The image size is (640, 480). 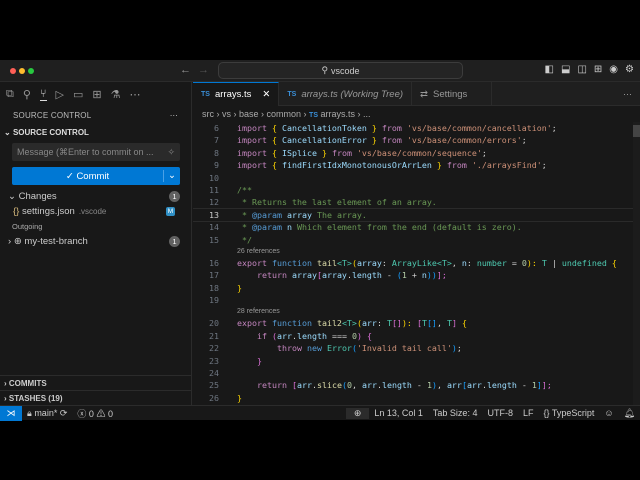 I want to click on code-line: 22 throw new Error('Invalid tail call');, so click(x=413, y=348).